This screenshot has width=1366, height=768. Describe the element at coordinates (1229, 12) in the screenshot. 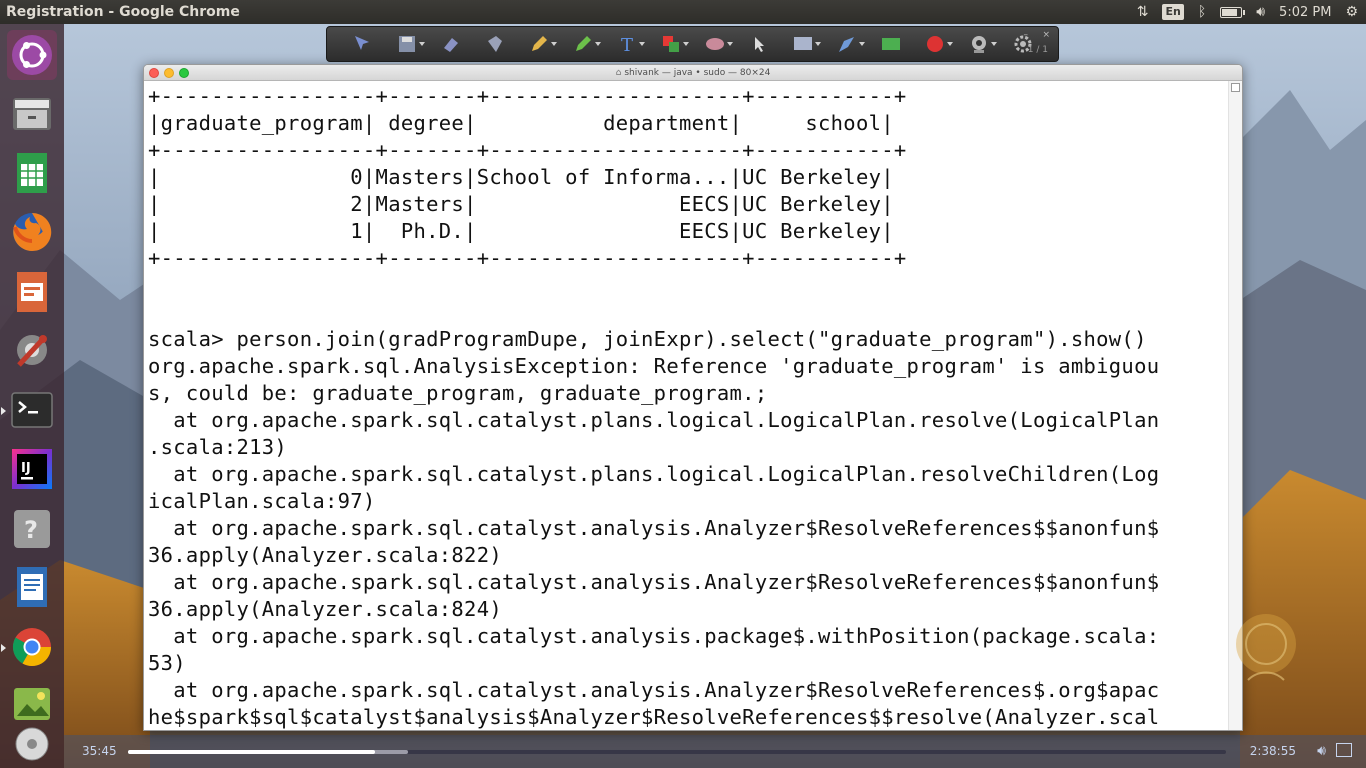

I see `battery-fill` at that location.